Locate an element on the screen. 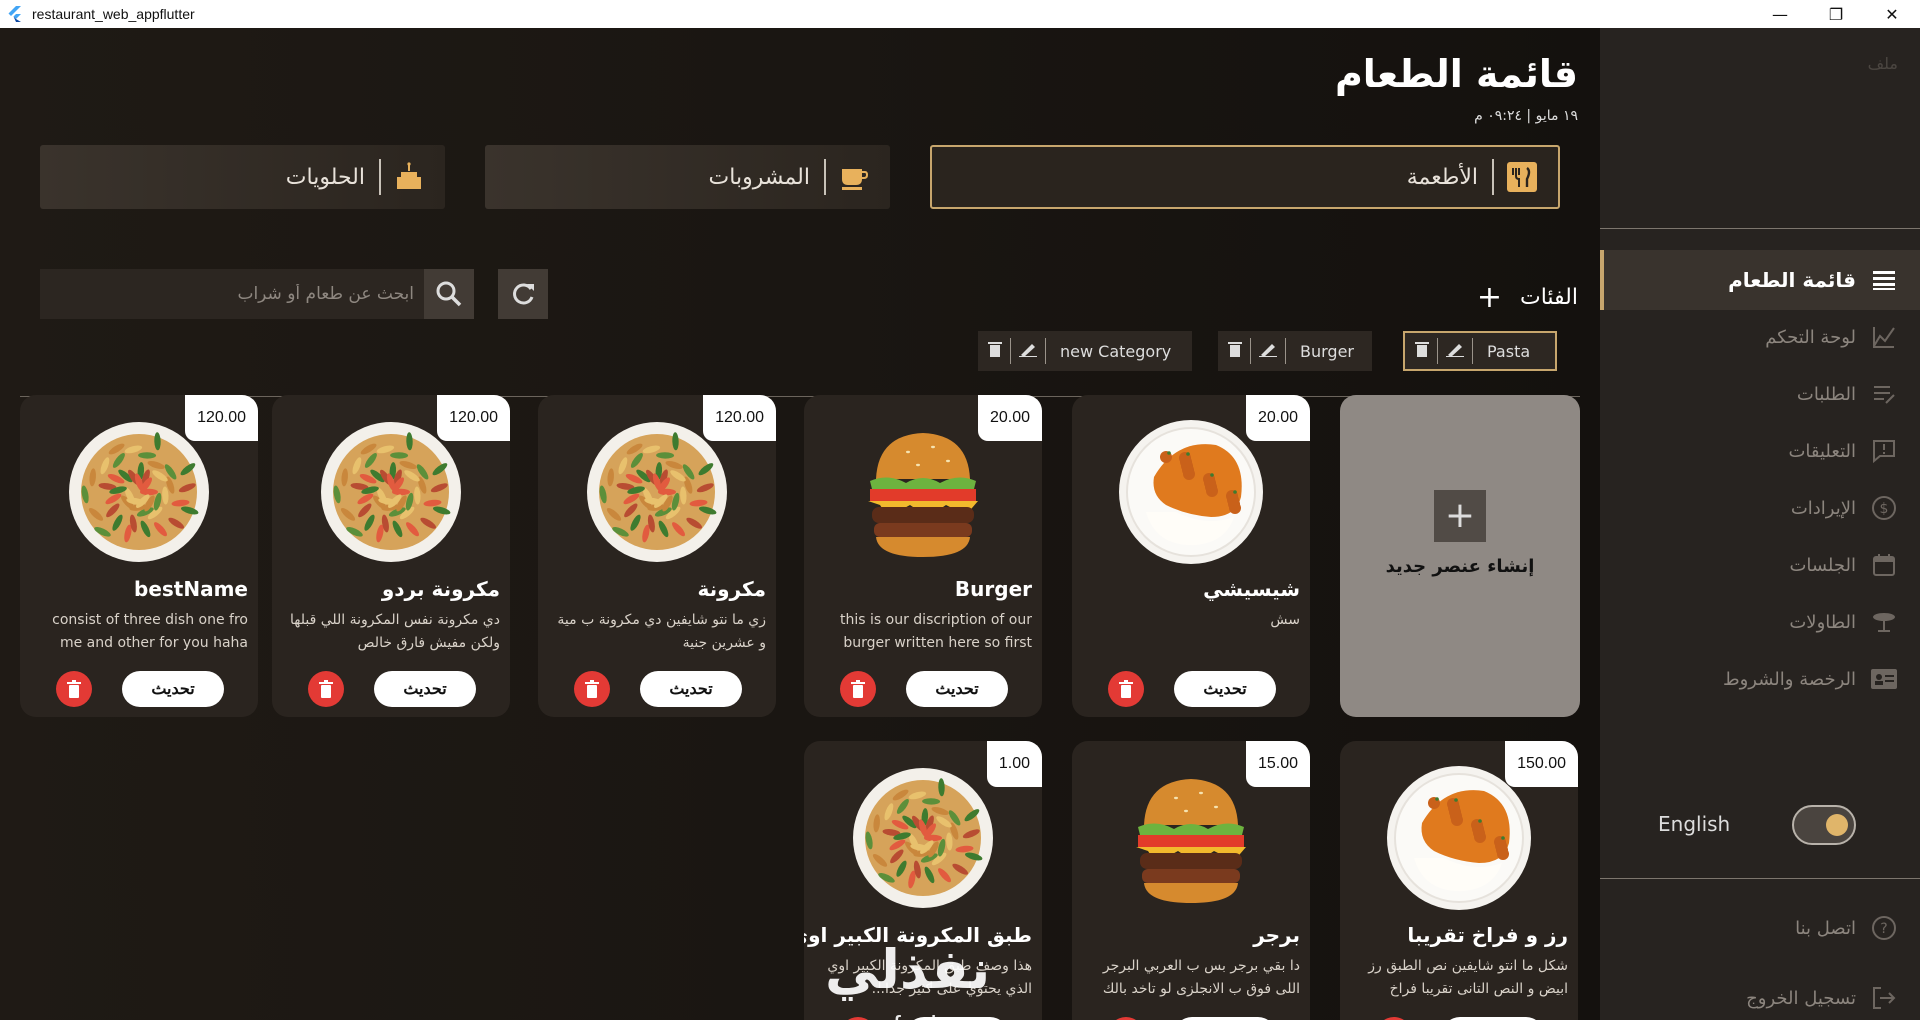 This screenshot has height=1020, width=1920. category-chip-pasta: Pasta is located at coordinates (1480, 351).